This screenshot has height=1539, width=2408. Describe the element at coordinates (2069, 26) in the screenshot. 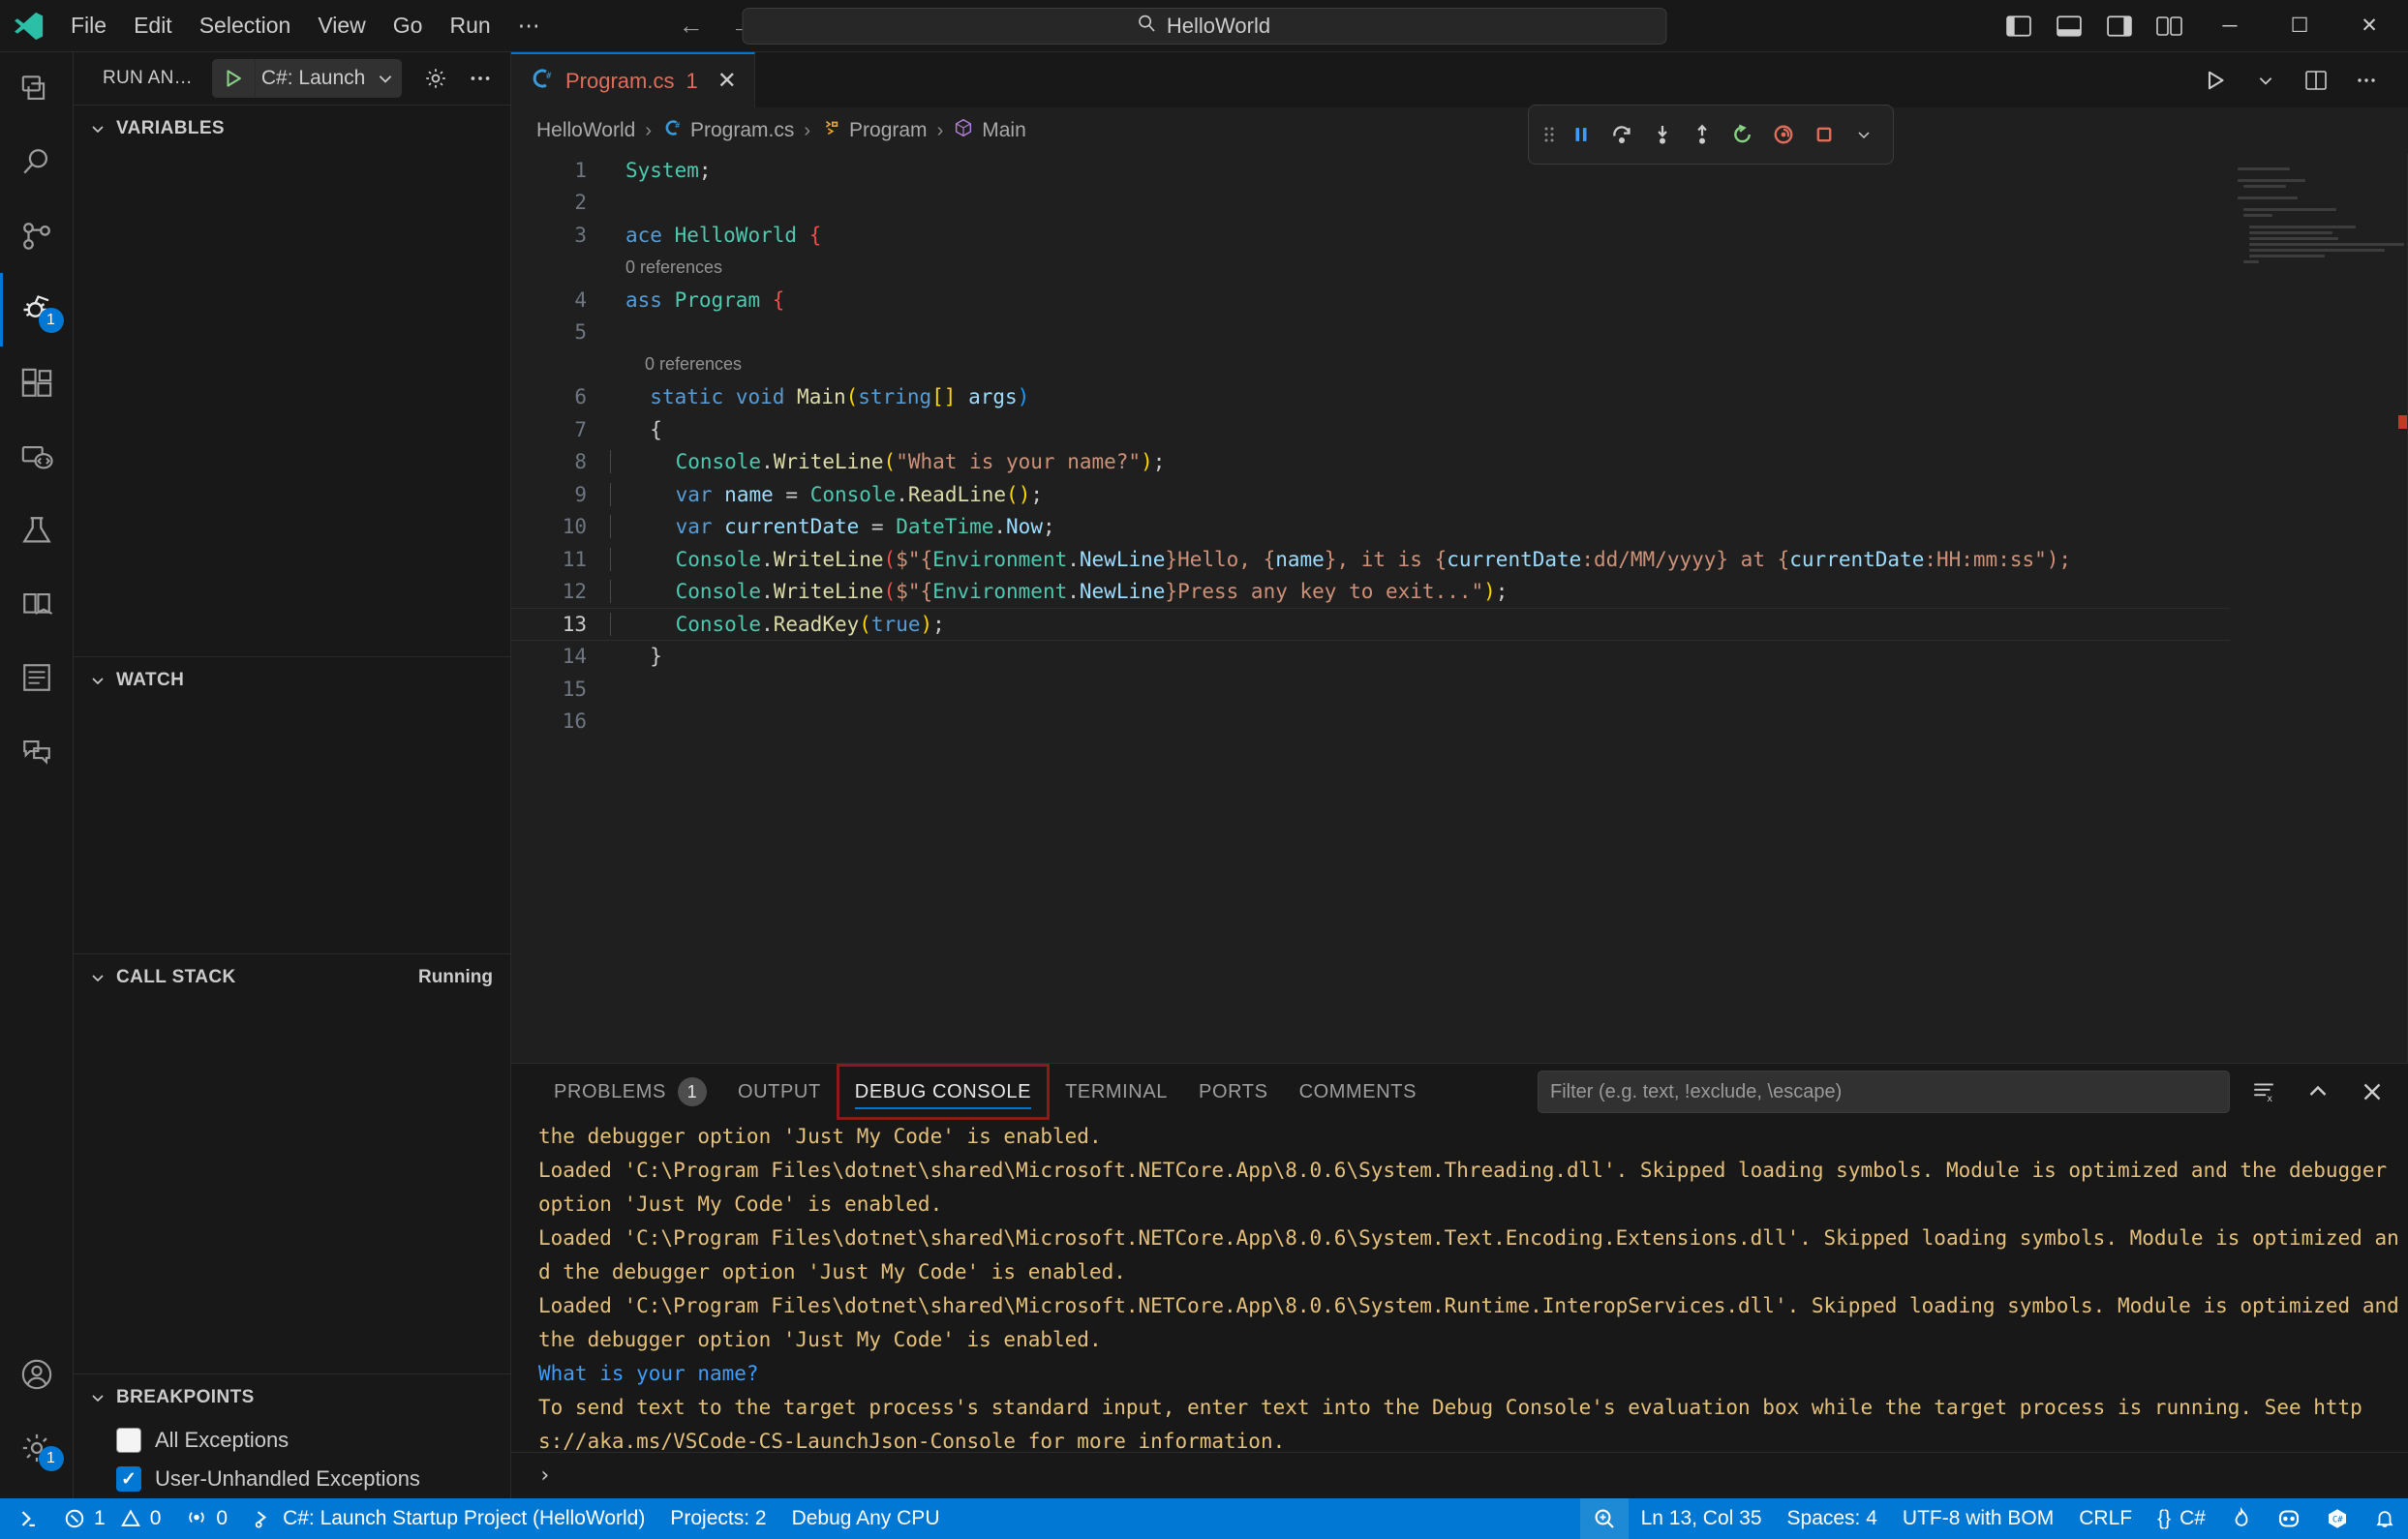

I see `toggle-panel-icon` at that location.